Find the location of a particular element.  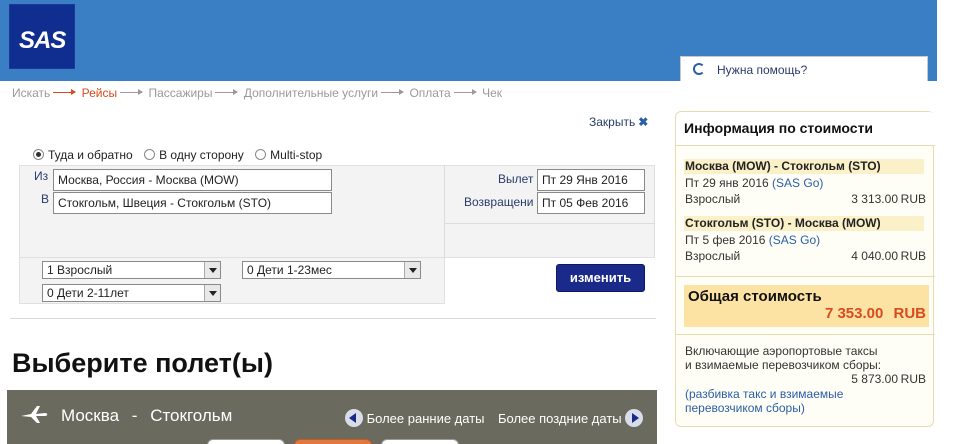

passenger-selectors: 1 Взрослый 0 Дети 1-23мес 0 Дети 2-11лет is located at coordinates (232, 281).